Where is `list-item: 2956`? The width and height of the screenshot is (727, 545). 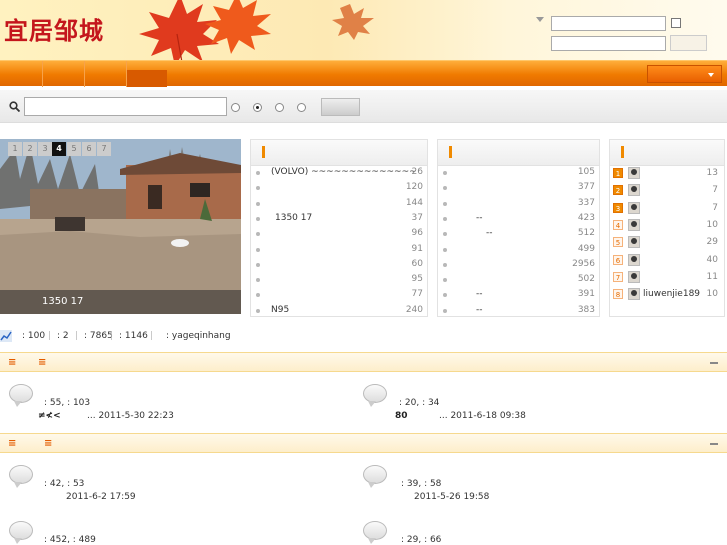
list-item: 2956 is located at coordinates (518, 264).